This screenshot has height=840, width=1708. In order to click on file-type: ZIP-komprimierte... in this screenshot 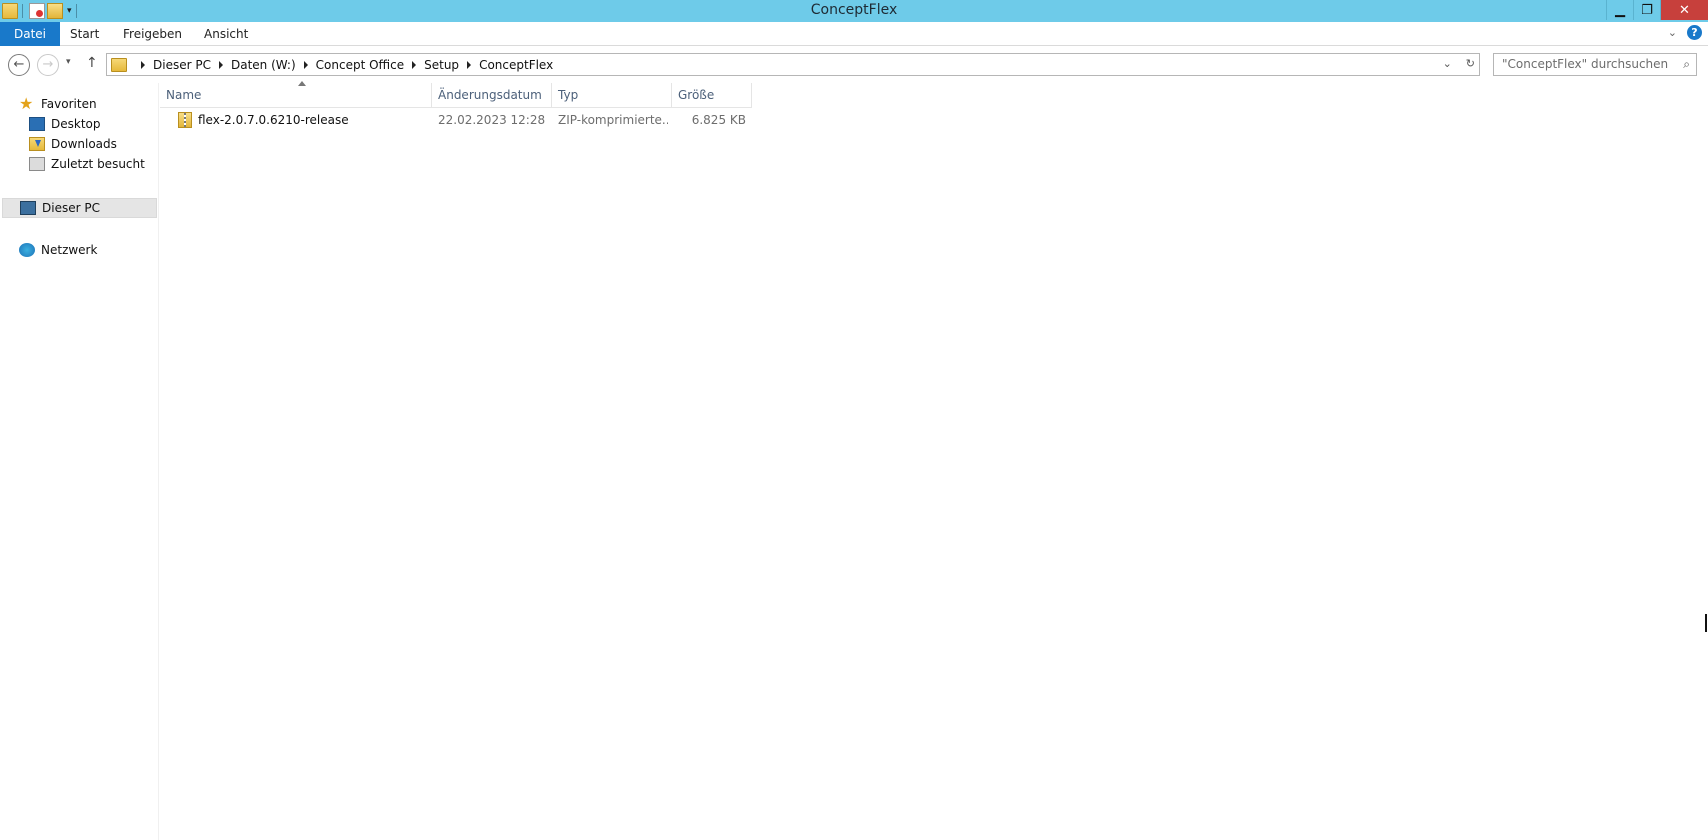, I will do `click(613, 120)`.